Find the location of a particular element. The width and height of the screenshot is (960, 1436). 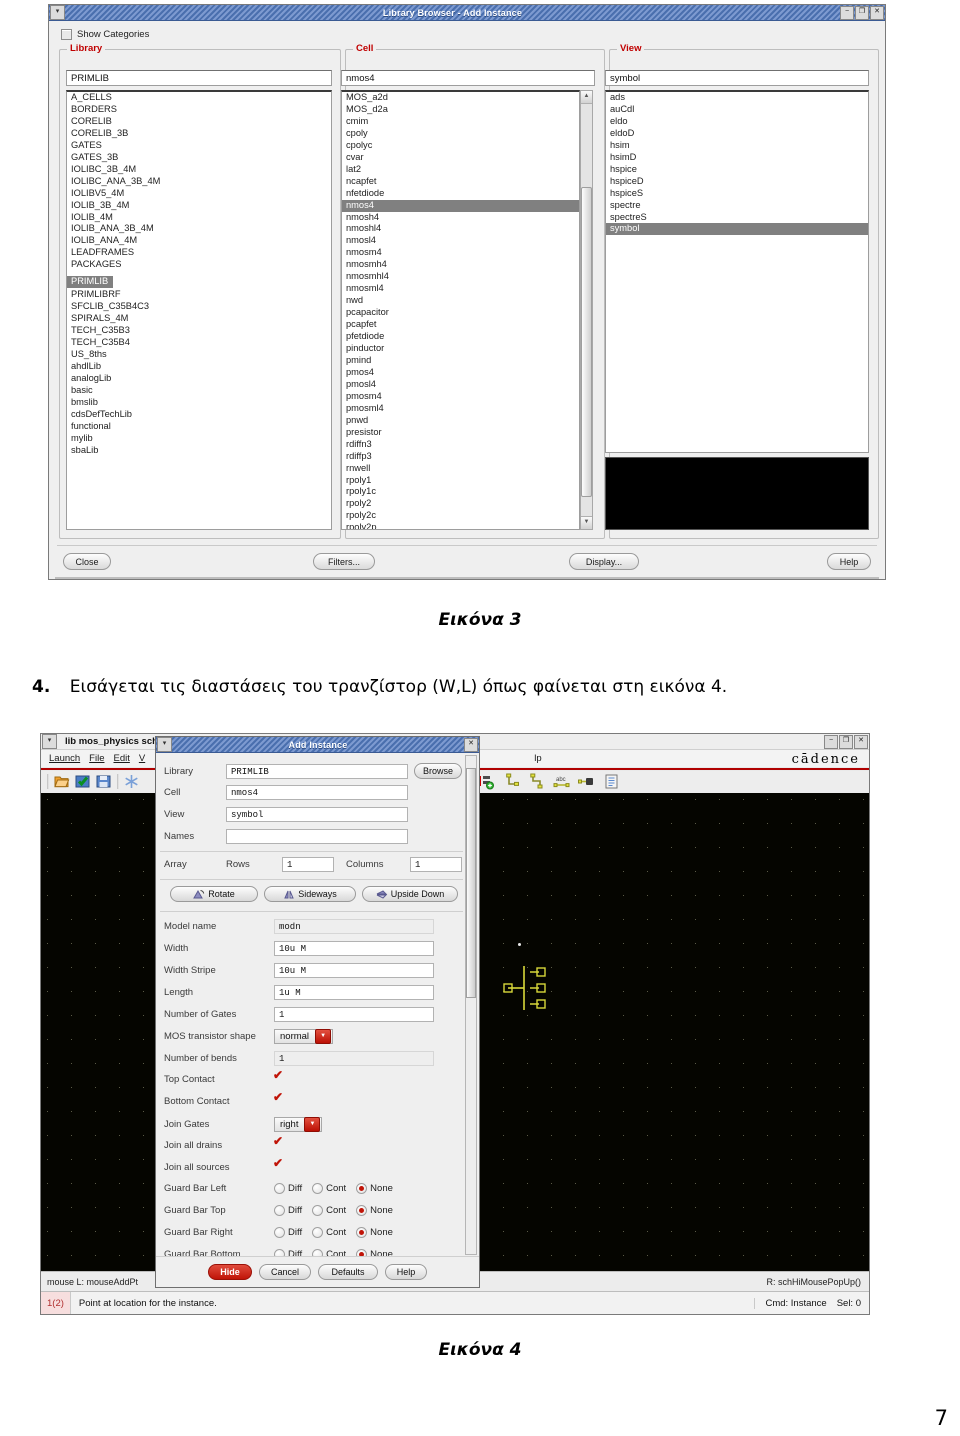

param-input: 1 is located at coordinates (354, 1014).